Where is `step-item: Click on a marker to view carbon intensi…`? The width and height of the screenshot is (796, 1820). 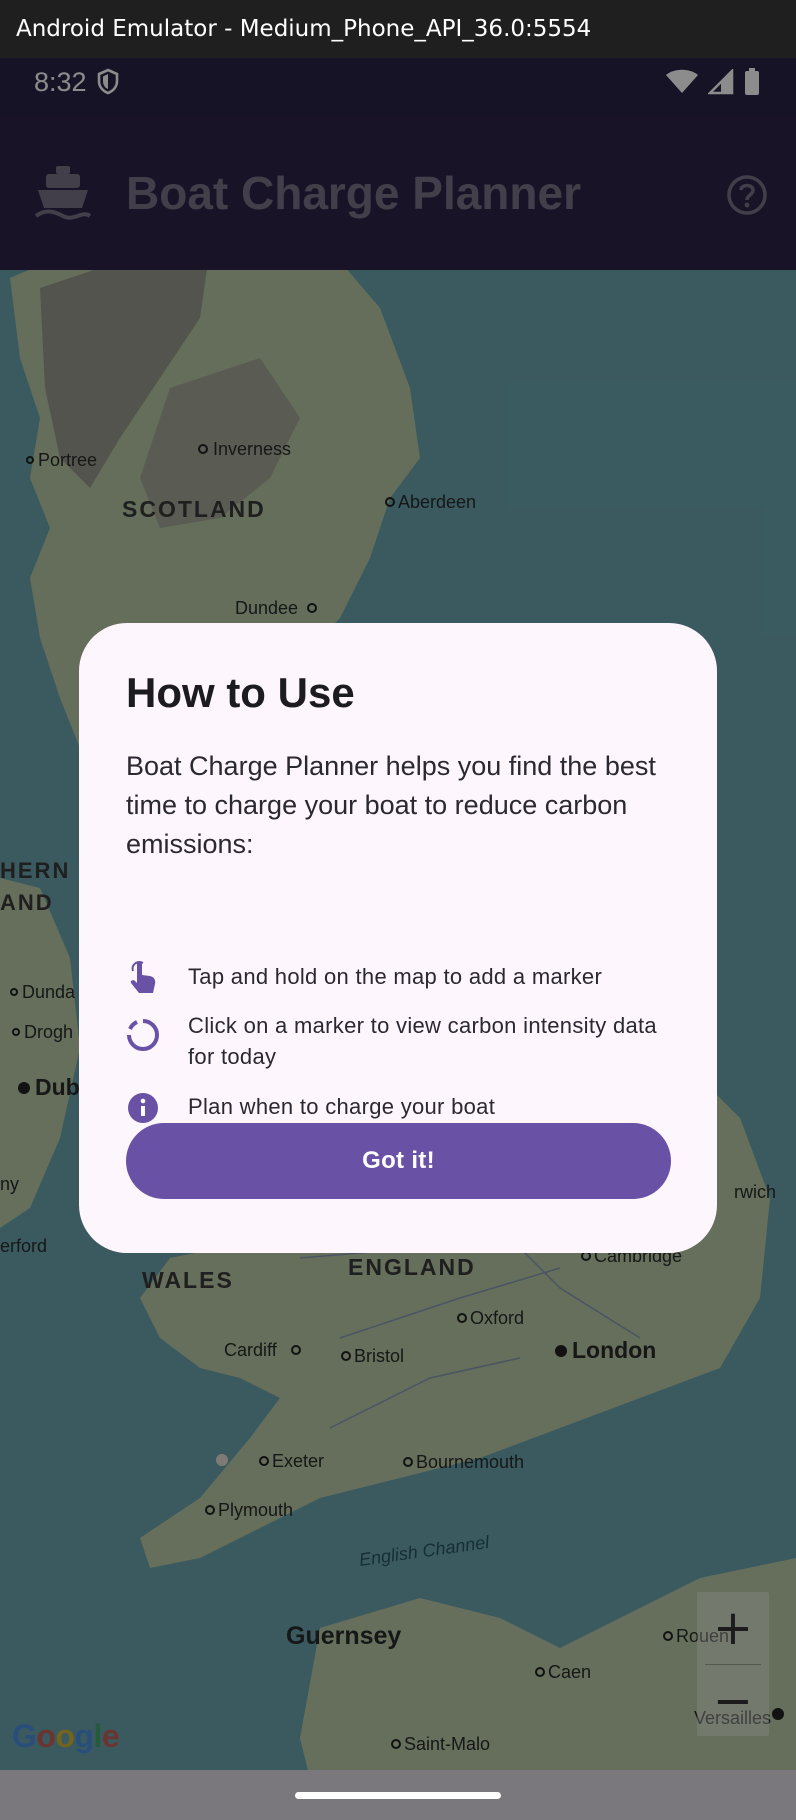 step-item: Click on a marker to view carbon intensi… is located at coordinates (397, 1041).